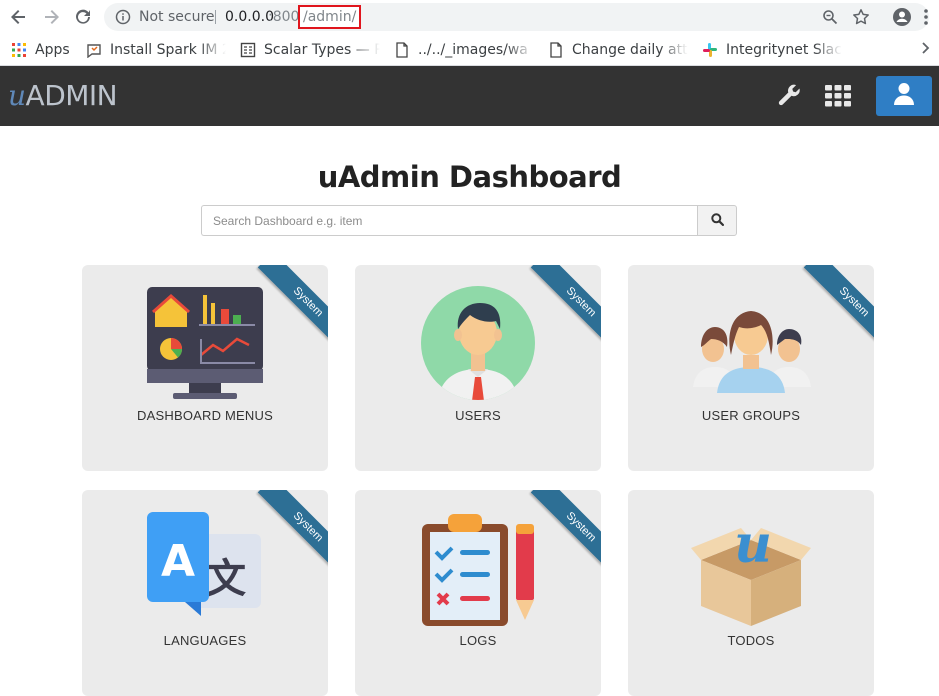  I want to click on menu-icon, so click(926, 17).